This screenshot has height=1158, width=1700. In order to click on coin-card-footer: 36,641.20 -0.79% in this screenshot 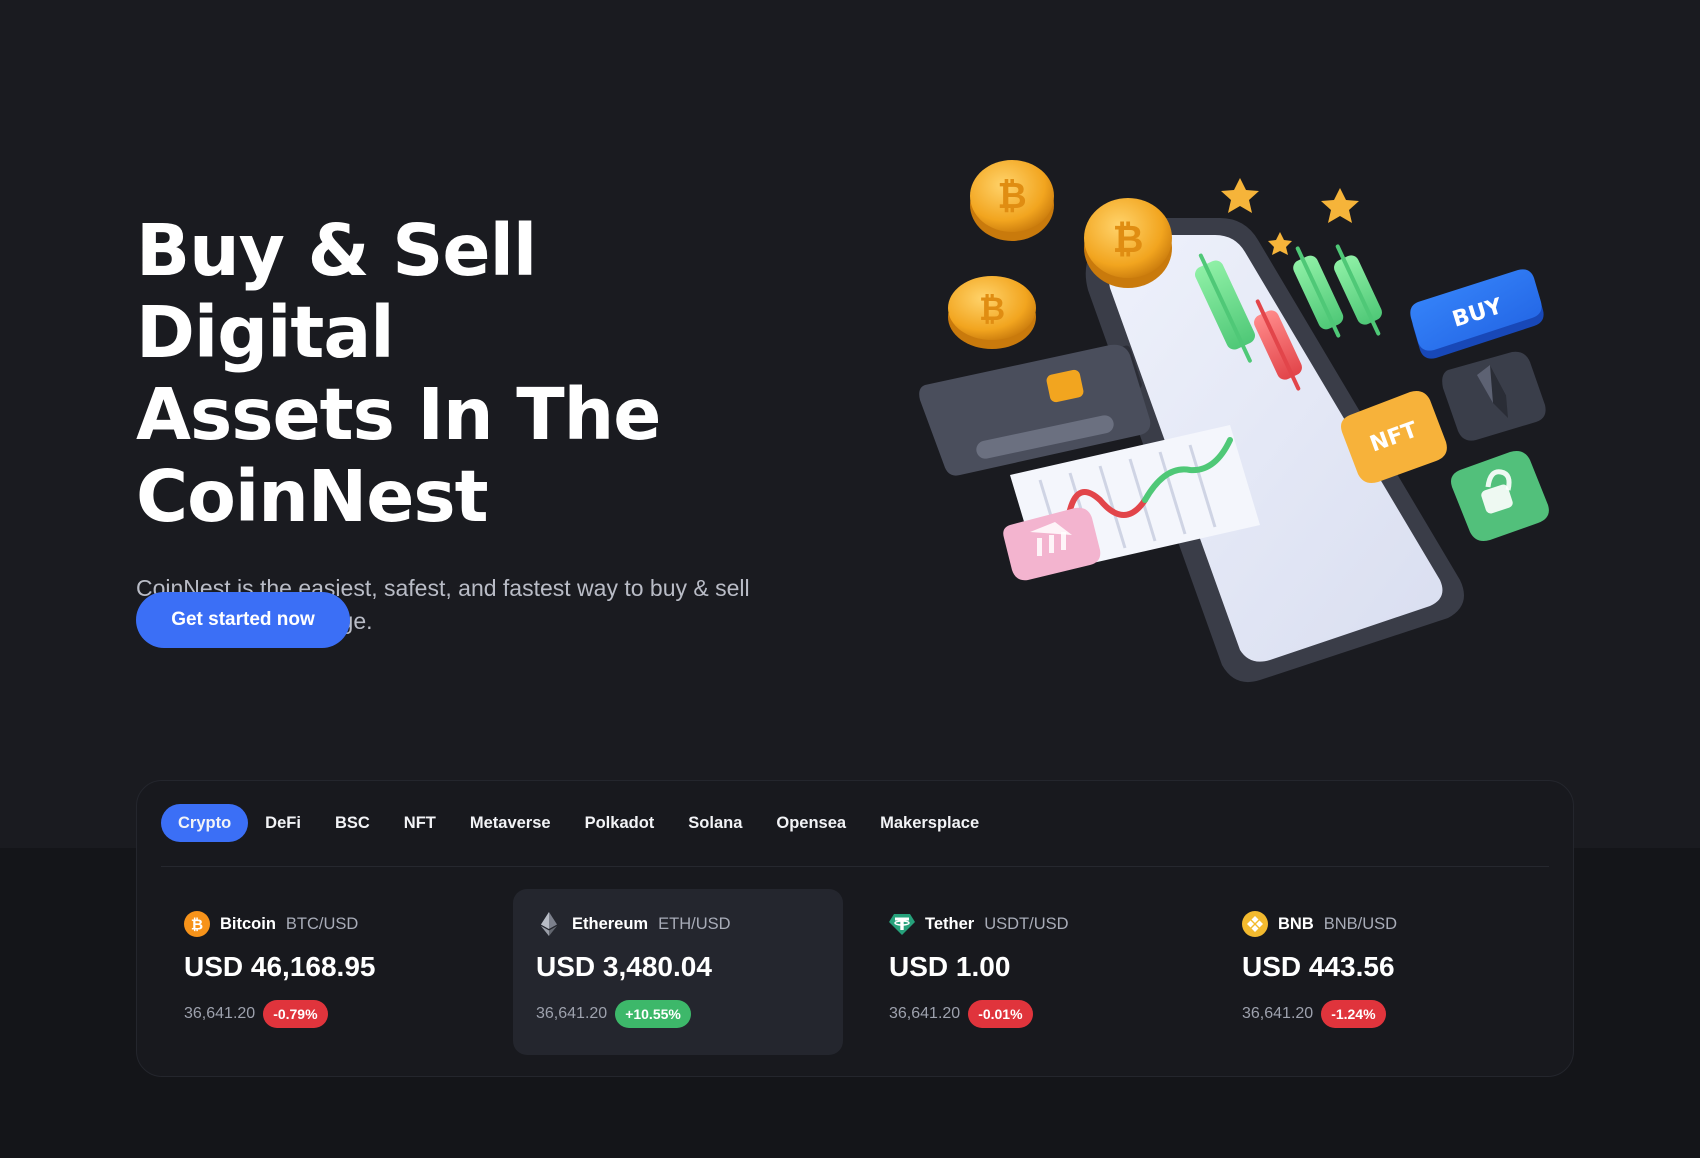, I will do `click(256, 1014)`.